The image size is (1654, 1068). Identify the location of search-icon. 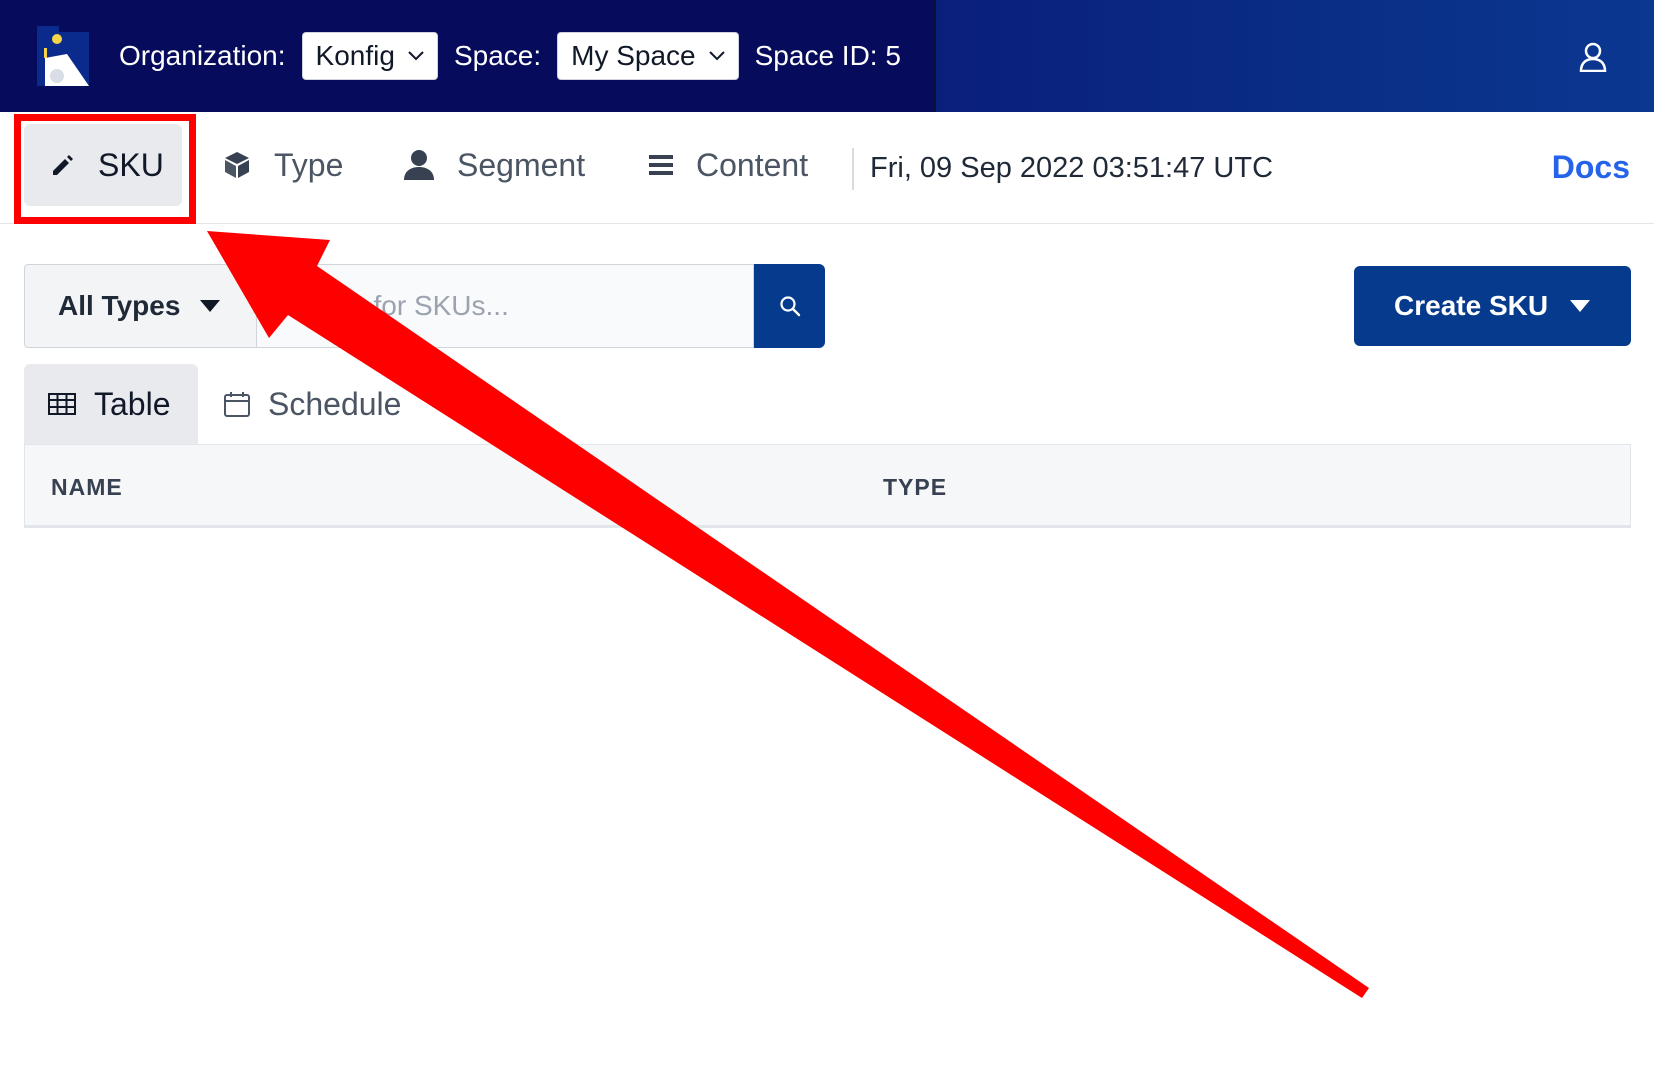
(790, 306).